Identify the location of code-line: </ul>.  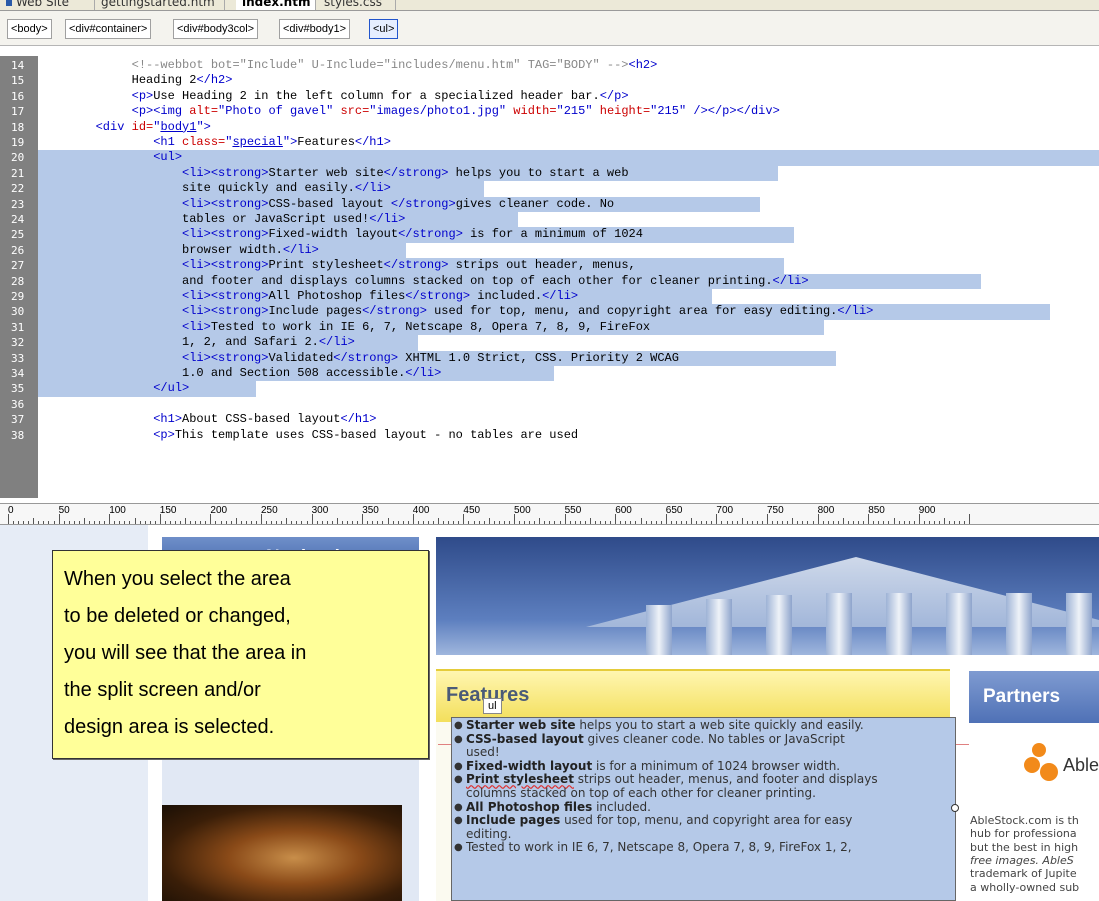
(113, 388).